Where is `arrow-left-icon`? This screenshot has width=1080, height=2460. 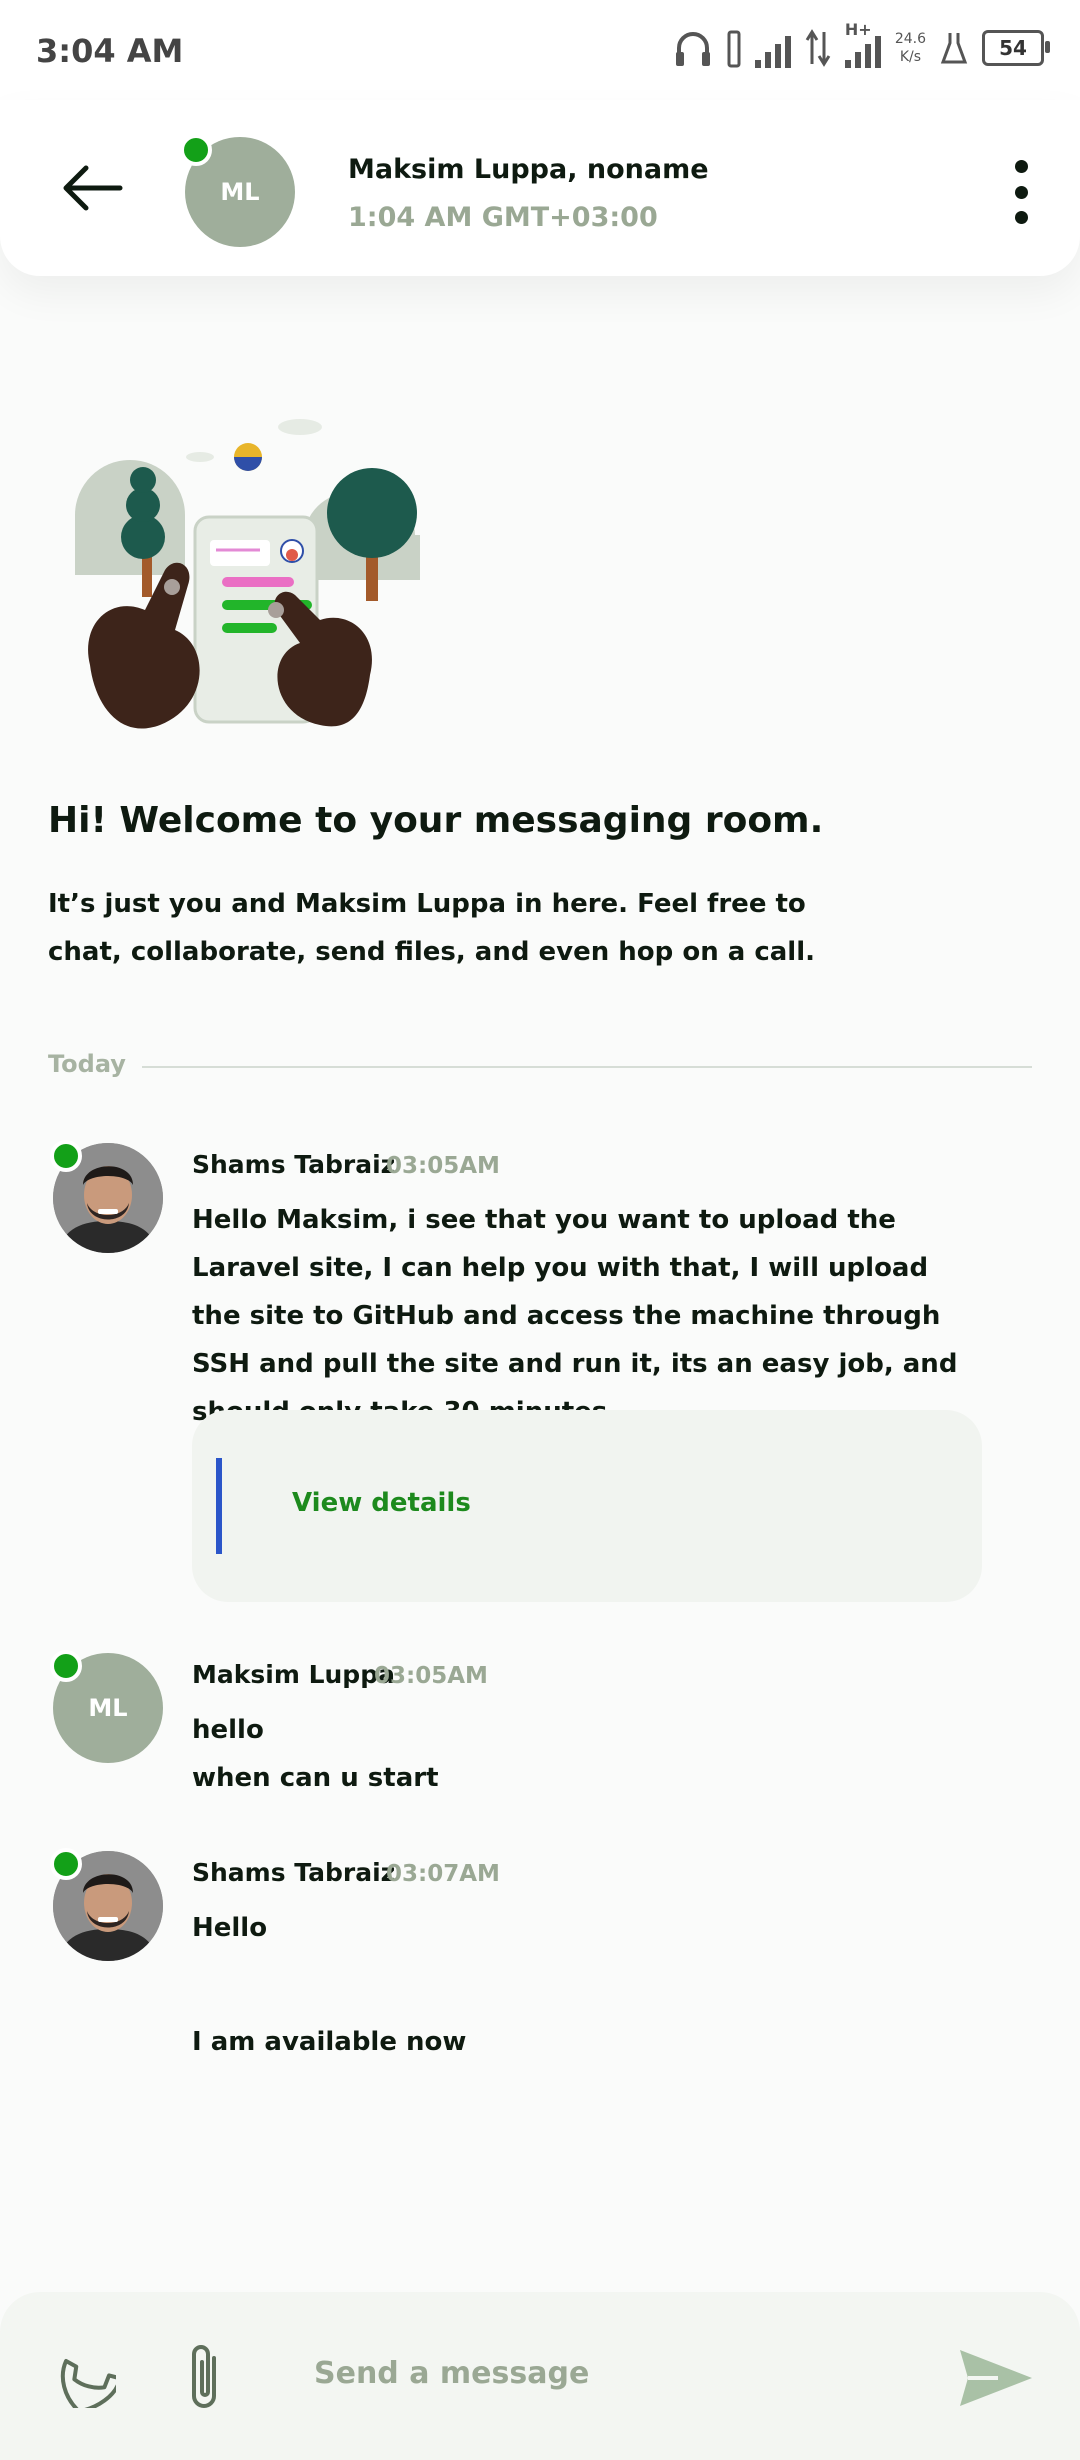 arrow-left-icon is located at coordinates (92, 188).